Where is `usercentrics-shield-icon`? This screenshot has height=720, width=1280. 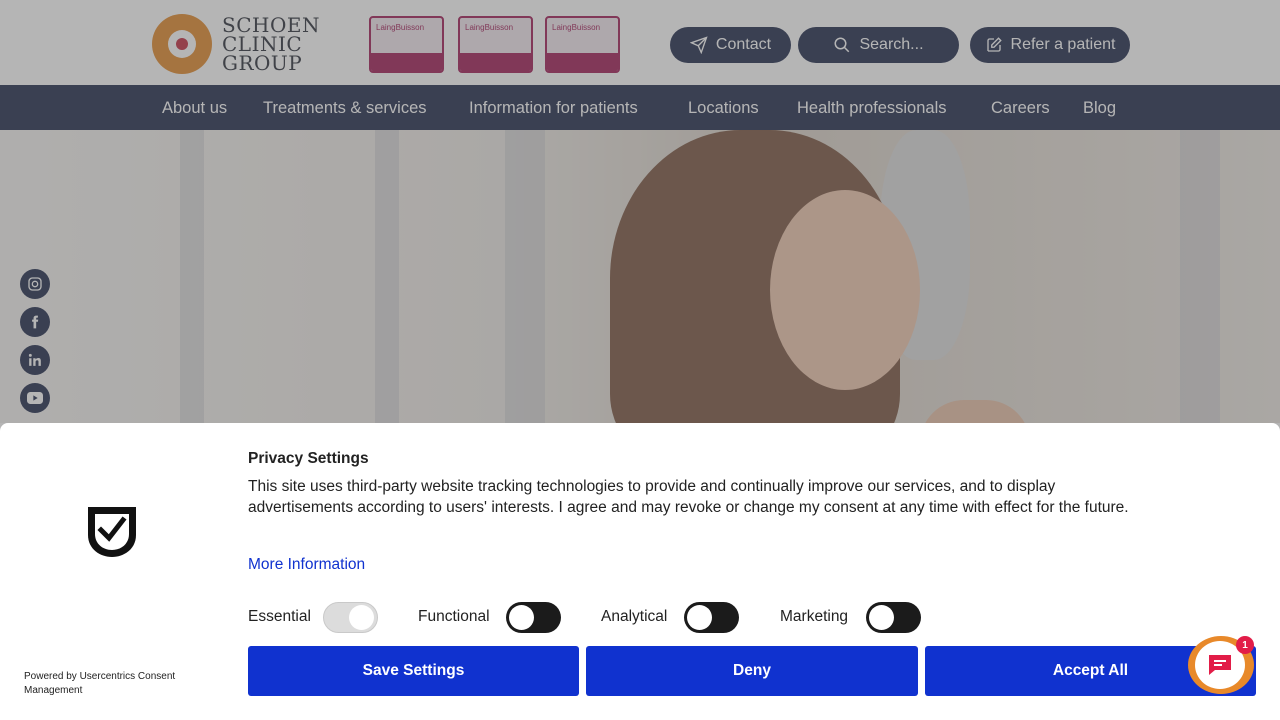 usercentrics-shield-icon is located at coordinates (112, 532).